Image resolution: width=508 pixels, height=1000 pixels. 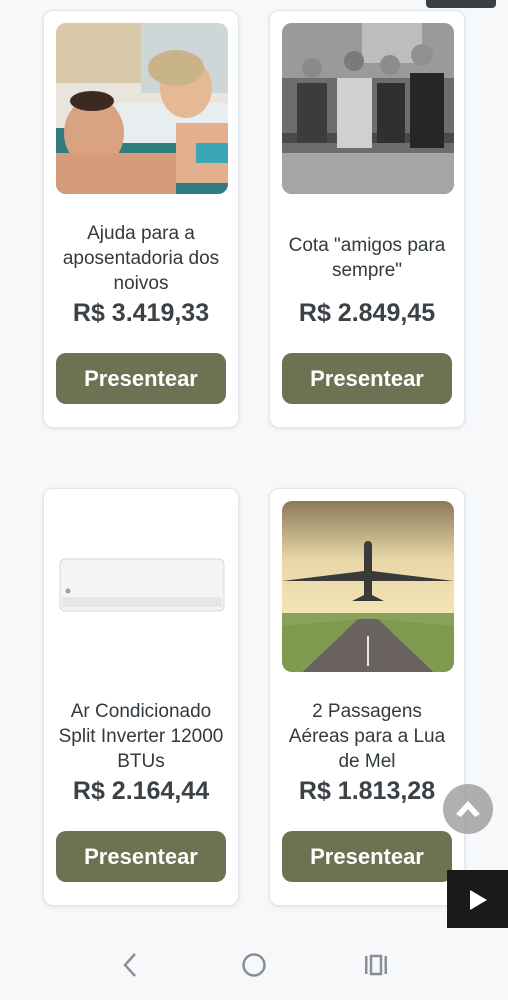 I want to click on nav-back-button, so click(x=130, y=965).